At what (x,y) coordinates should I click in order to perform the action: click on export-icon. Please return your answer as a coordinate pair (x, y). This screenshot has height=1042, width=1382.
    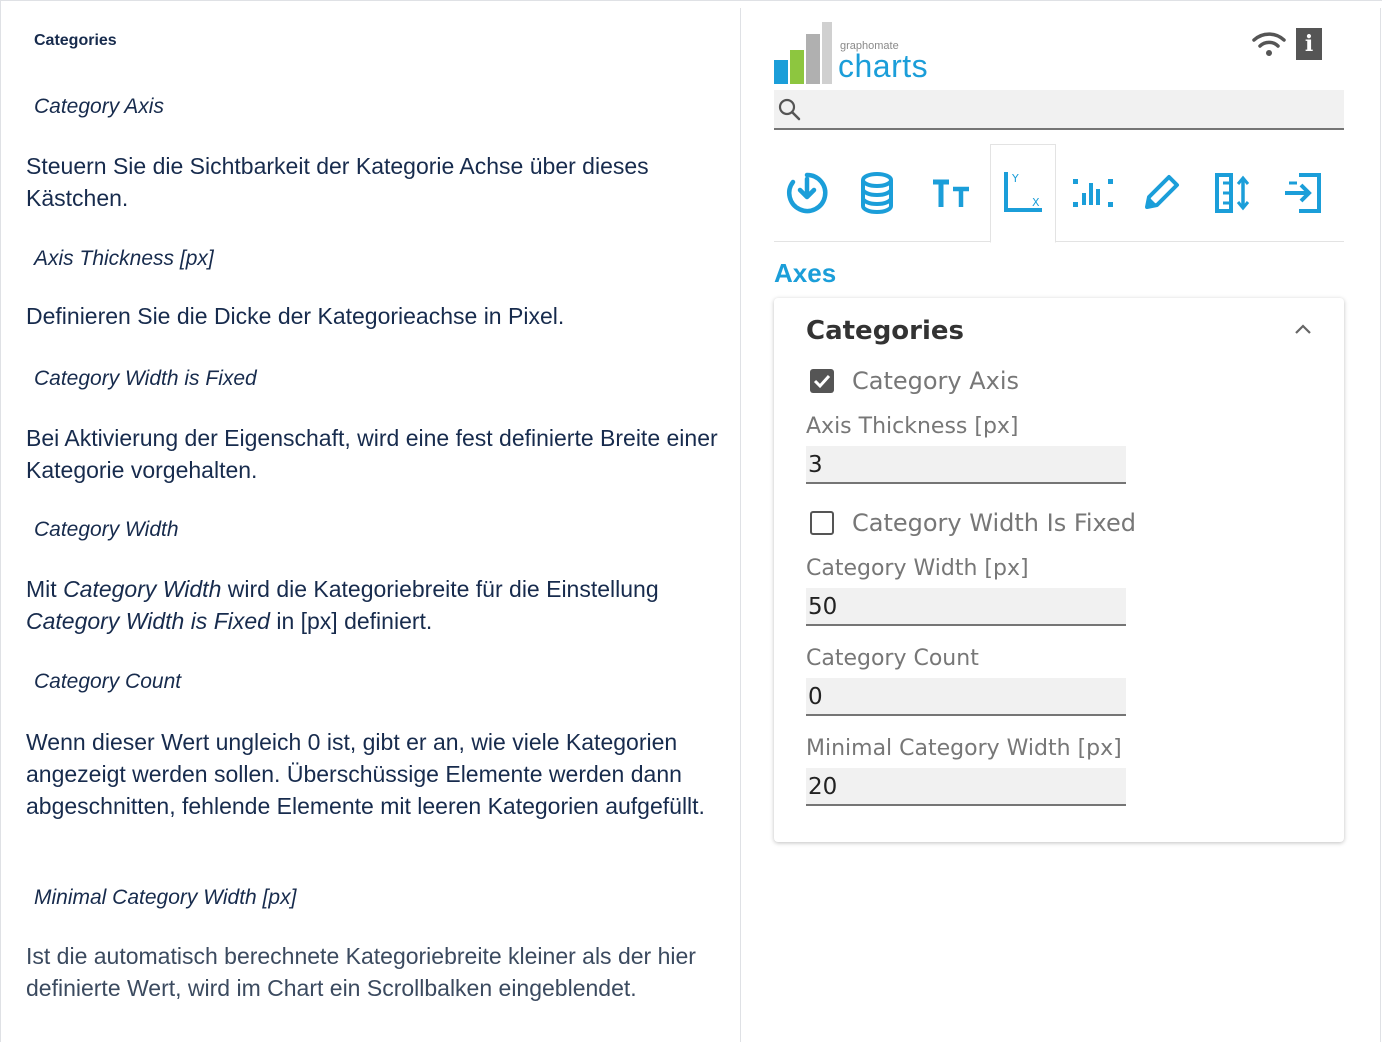
    Looking at the image, I should click on (1303, 193).